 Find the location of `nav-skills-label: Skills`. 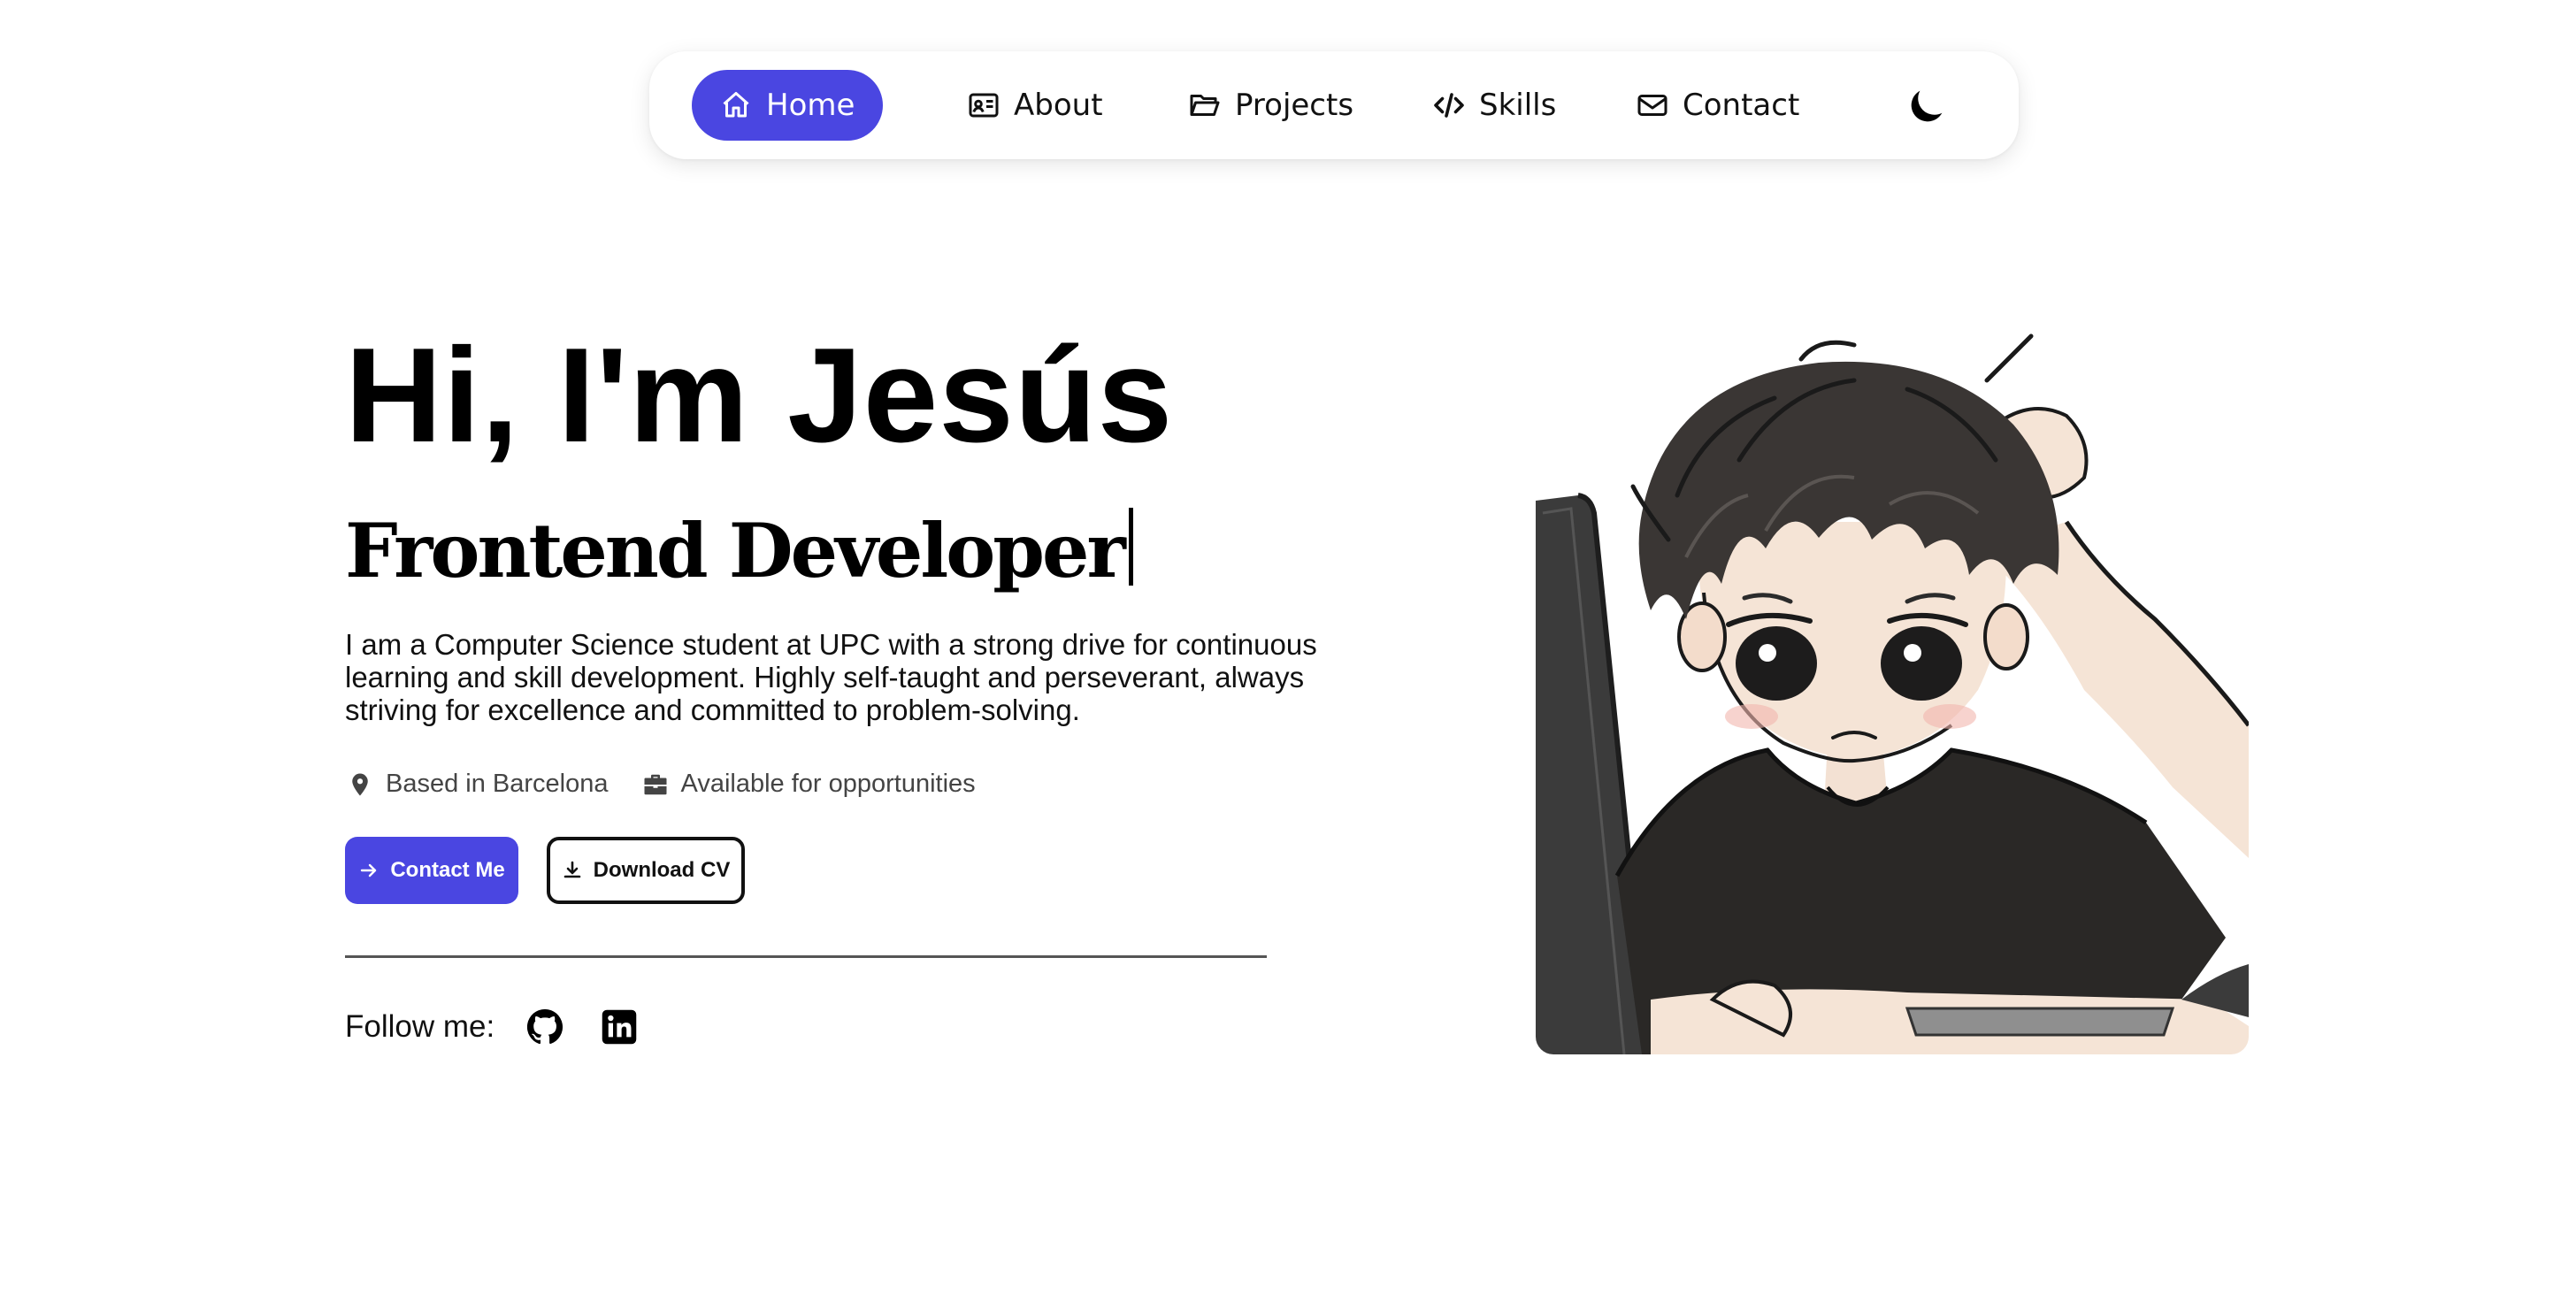

nav-skills-label: Skills is located at coordinates (1518, 105).